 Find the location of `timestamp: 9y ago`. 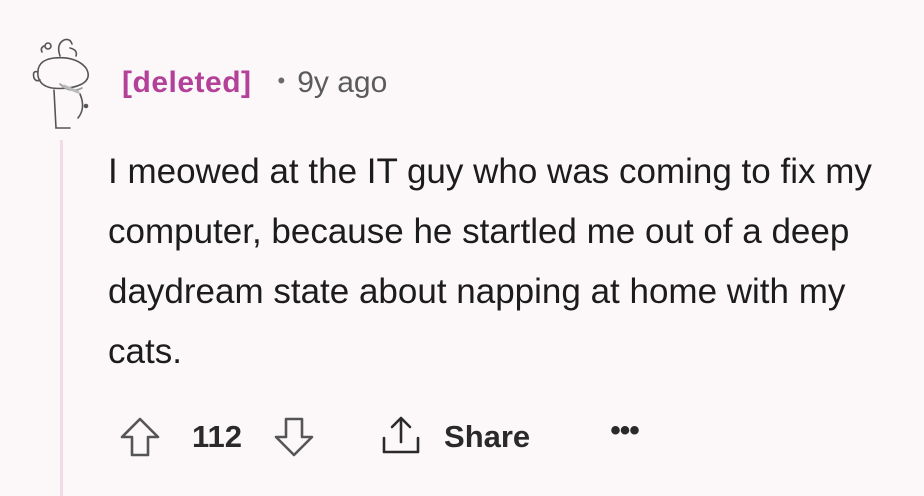

timestamp: 9y ago is located at coordinates (342, 83).